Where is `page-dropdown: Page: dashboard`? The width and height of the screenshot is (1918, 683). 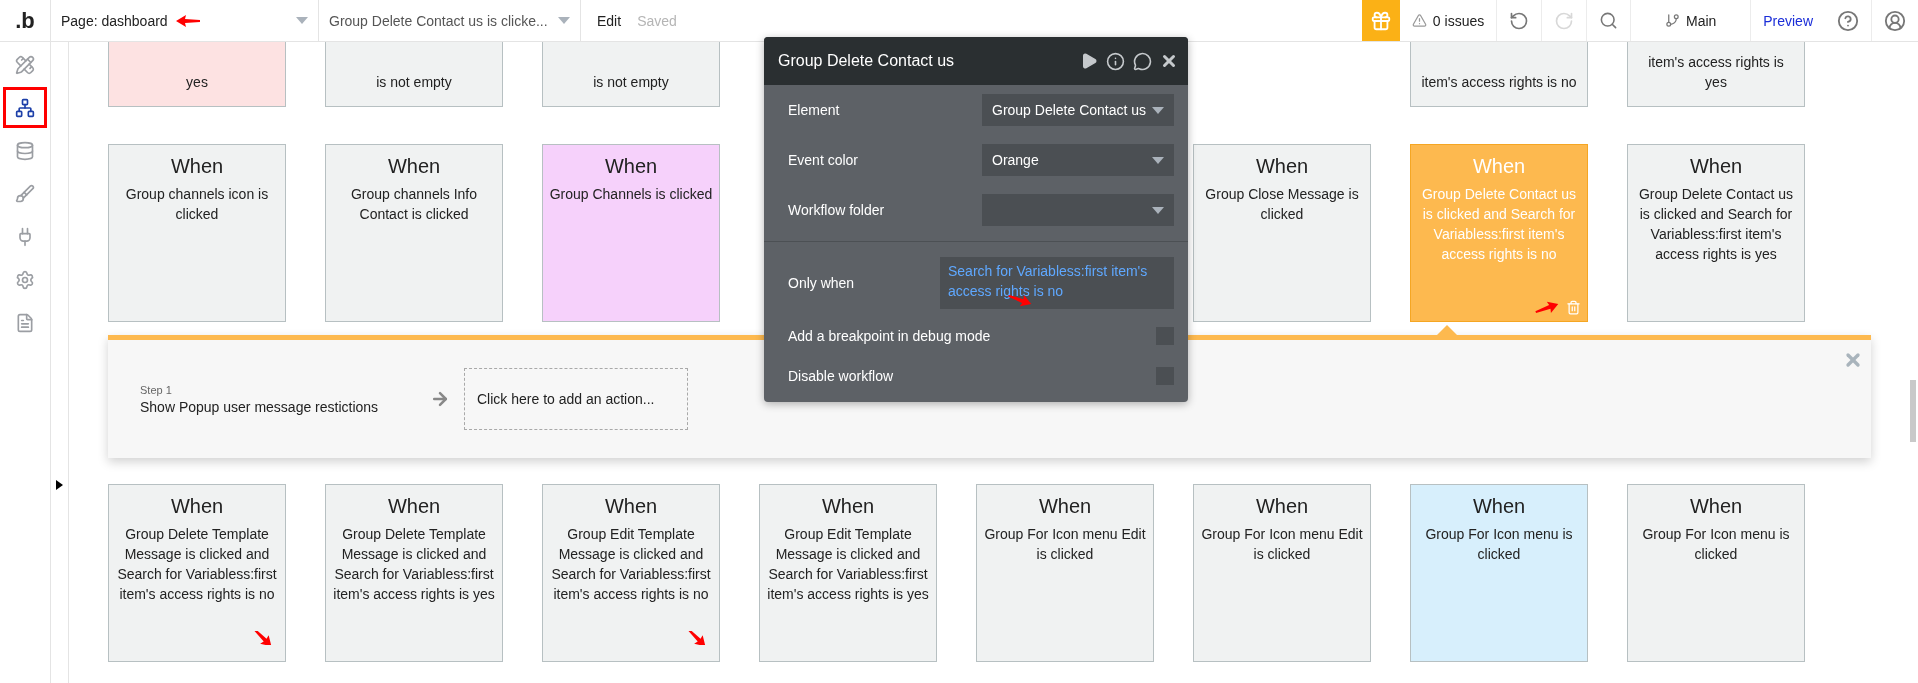
page-dropdown: Page: dashboard is located at coordinates (185, 20).